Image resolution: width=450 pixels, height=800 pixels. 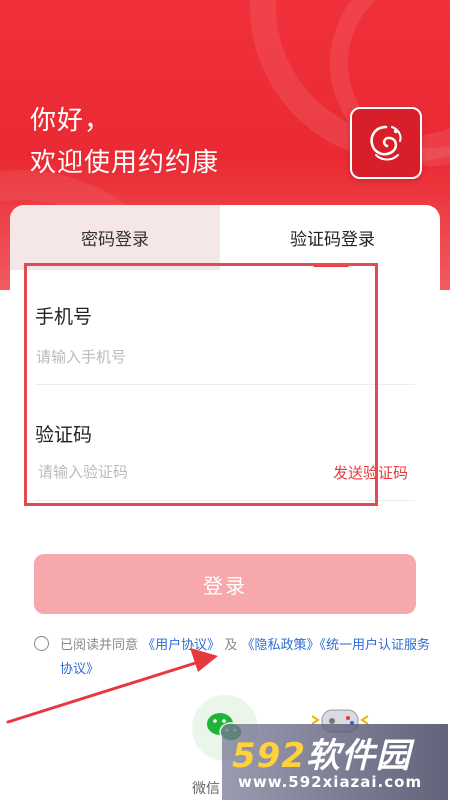 What do you see at coordinates (280, 645) in the screenshot?
I see `privacy-policy-link: 《隐私政策》` at bounding box center [280, 645].